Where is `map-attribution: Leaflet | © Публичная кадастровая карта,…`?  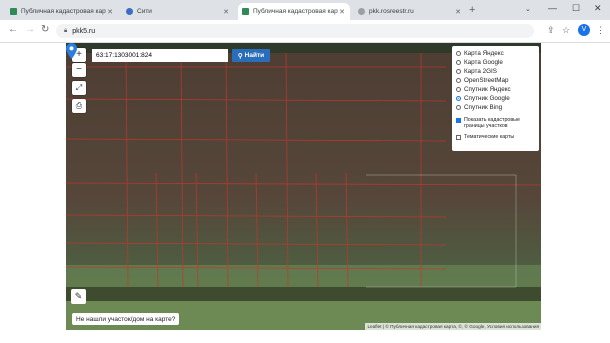 map-attribution: Leaflet | © Публичная кадастровая карта,… is located at coordinates (453, 326).